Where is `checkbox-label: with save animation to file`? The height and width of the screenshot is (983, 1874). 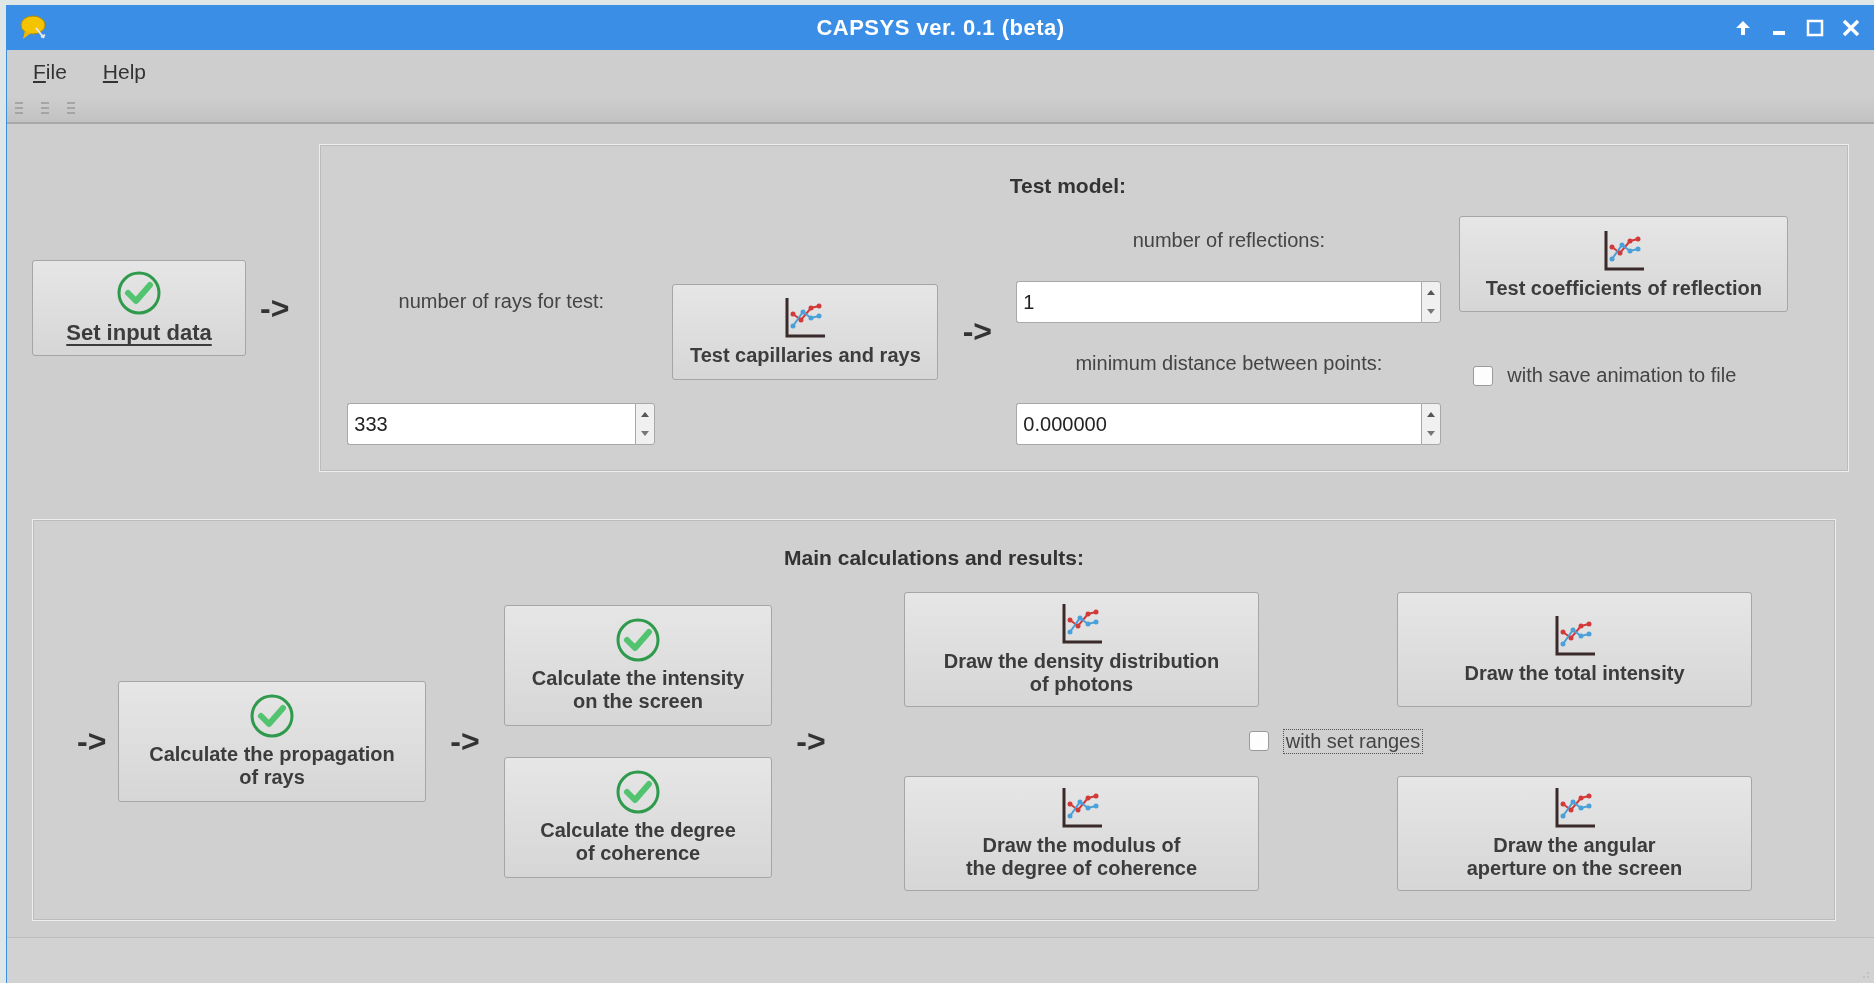
checkbox-label: with save animation to file is located at coordinates (1622, 375).